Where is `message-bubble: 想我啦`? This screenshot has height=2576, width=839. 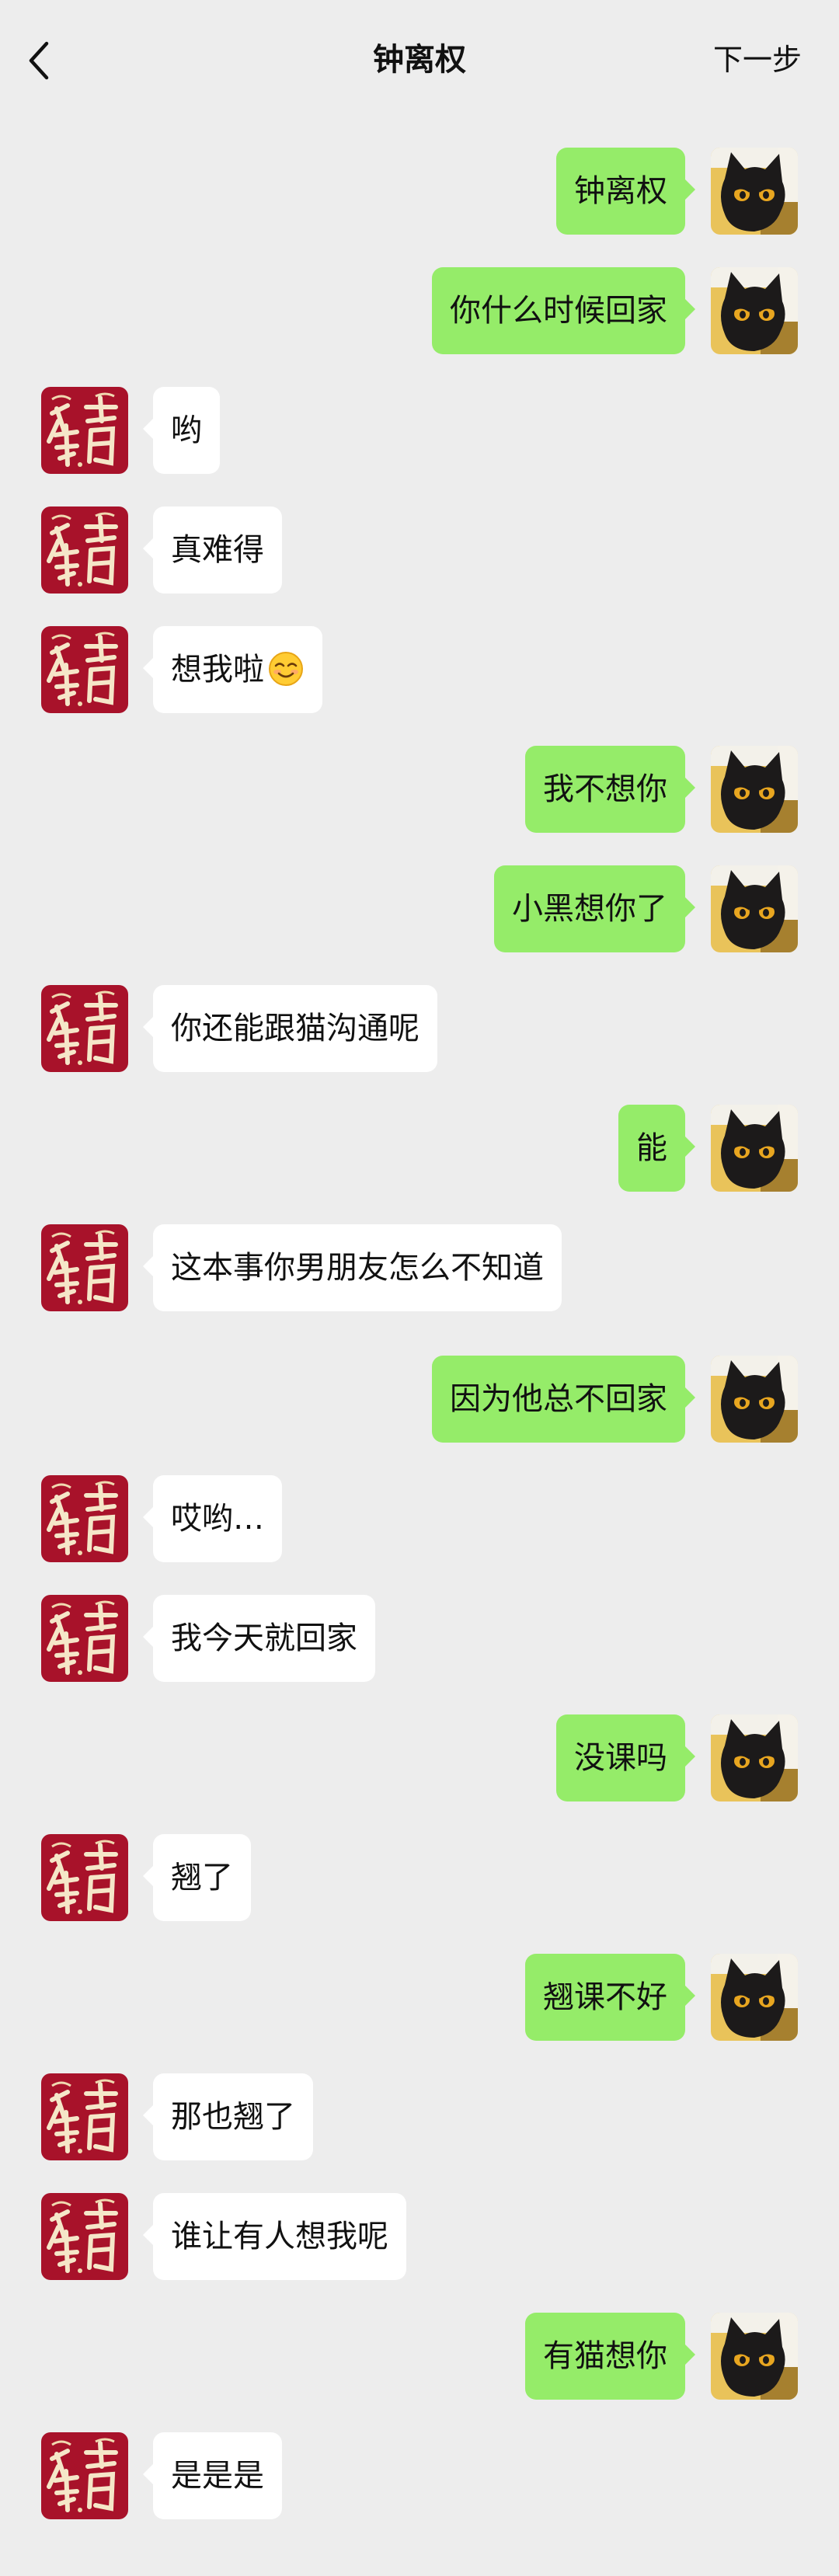
message-bubble: 想我啦 is located at coordinates (233, 670).